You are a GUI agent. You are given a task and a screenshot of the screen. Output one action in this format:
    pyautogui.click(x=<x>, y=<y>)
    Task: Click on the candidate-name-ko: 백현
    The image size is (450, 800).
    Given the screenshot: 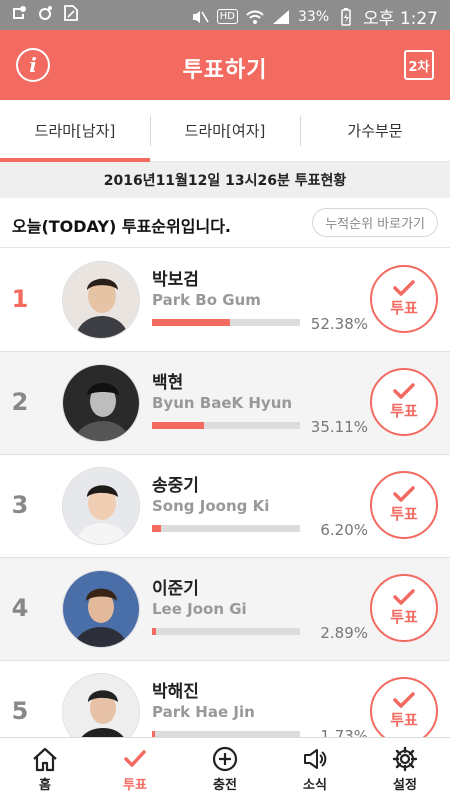 What is the action you would take?
    pyautogui.click(x=168, y=383)
    